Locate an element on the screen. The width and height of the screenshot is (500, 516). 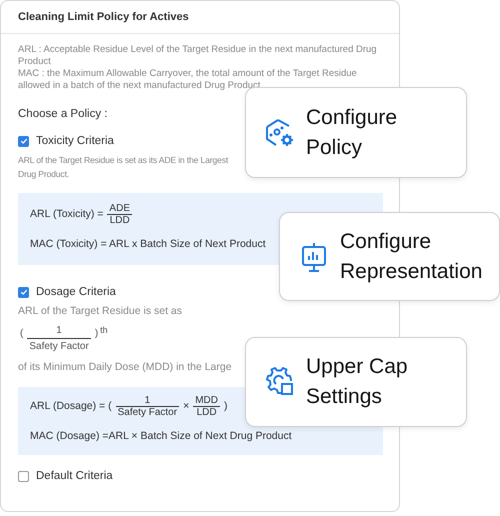
feature-card: Upper Cap Settings is located at coordinates (356, 382).